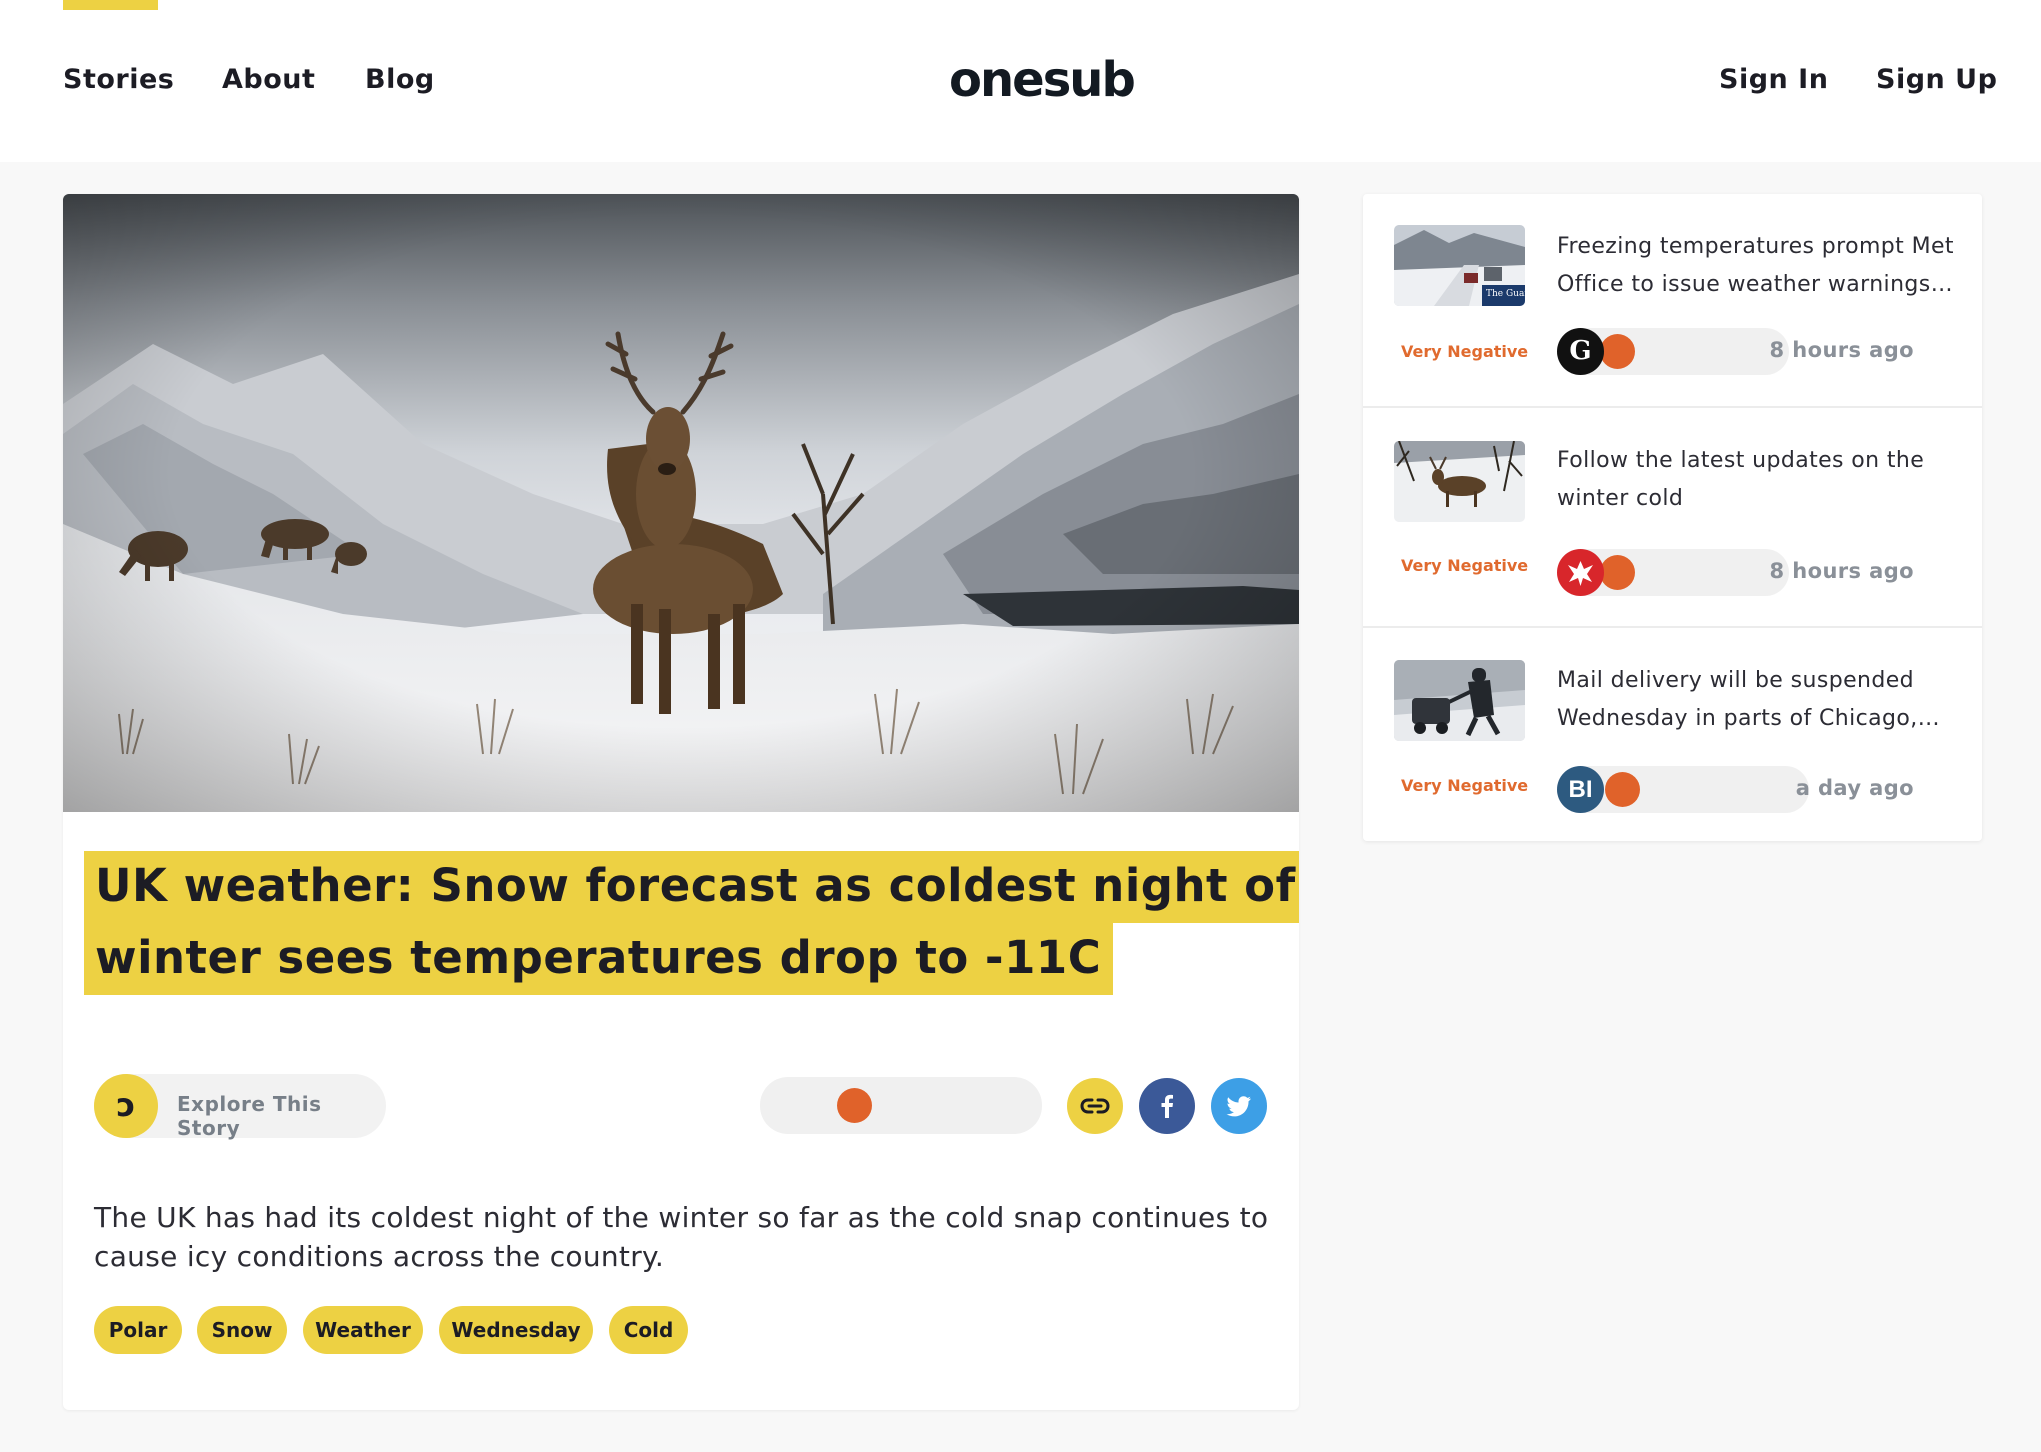  I want to click on tag-weather: Weather, so click(363, 1330).